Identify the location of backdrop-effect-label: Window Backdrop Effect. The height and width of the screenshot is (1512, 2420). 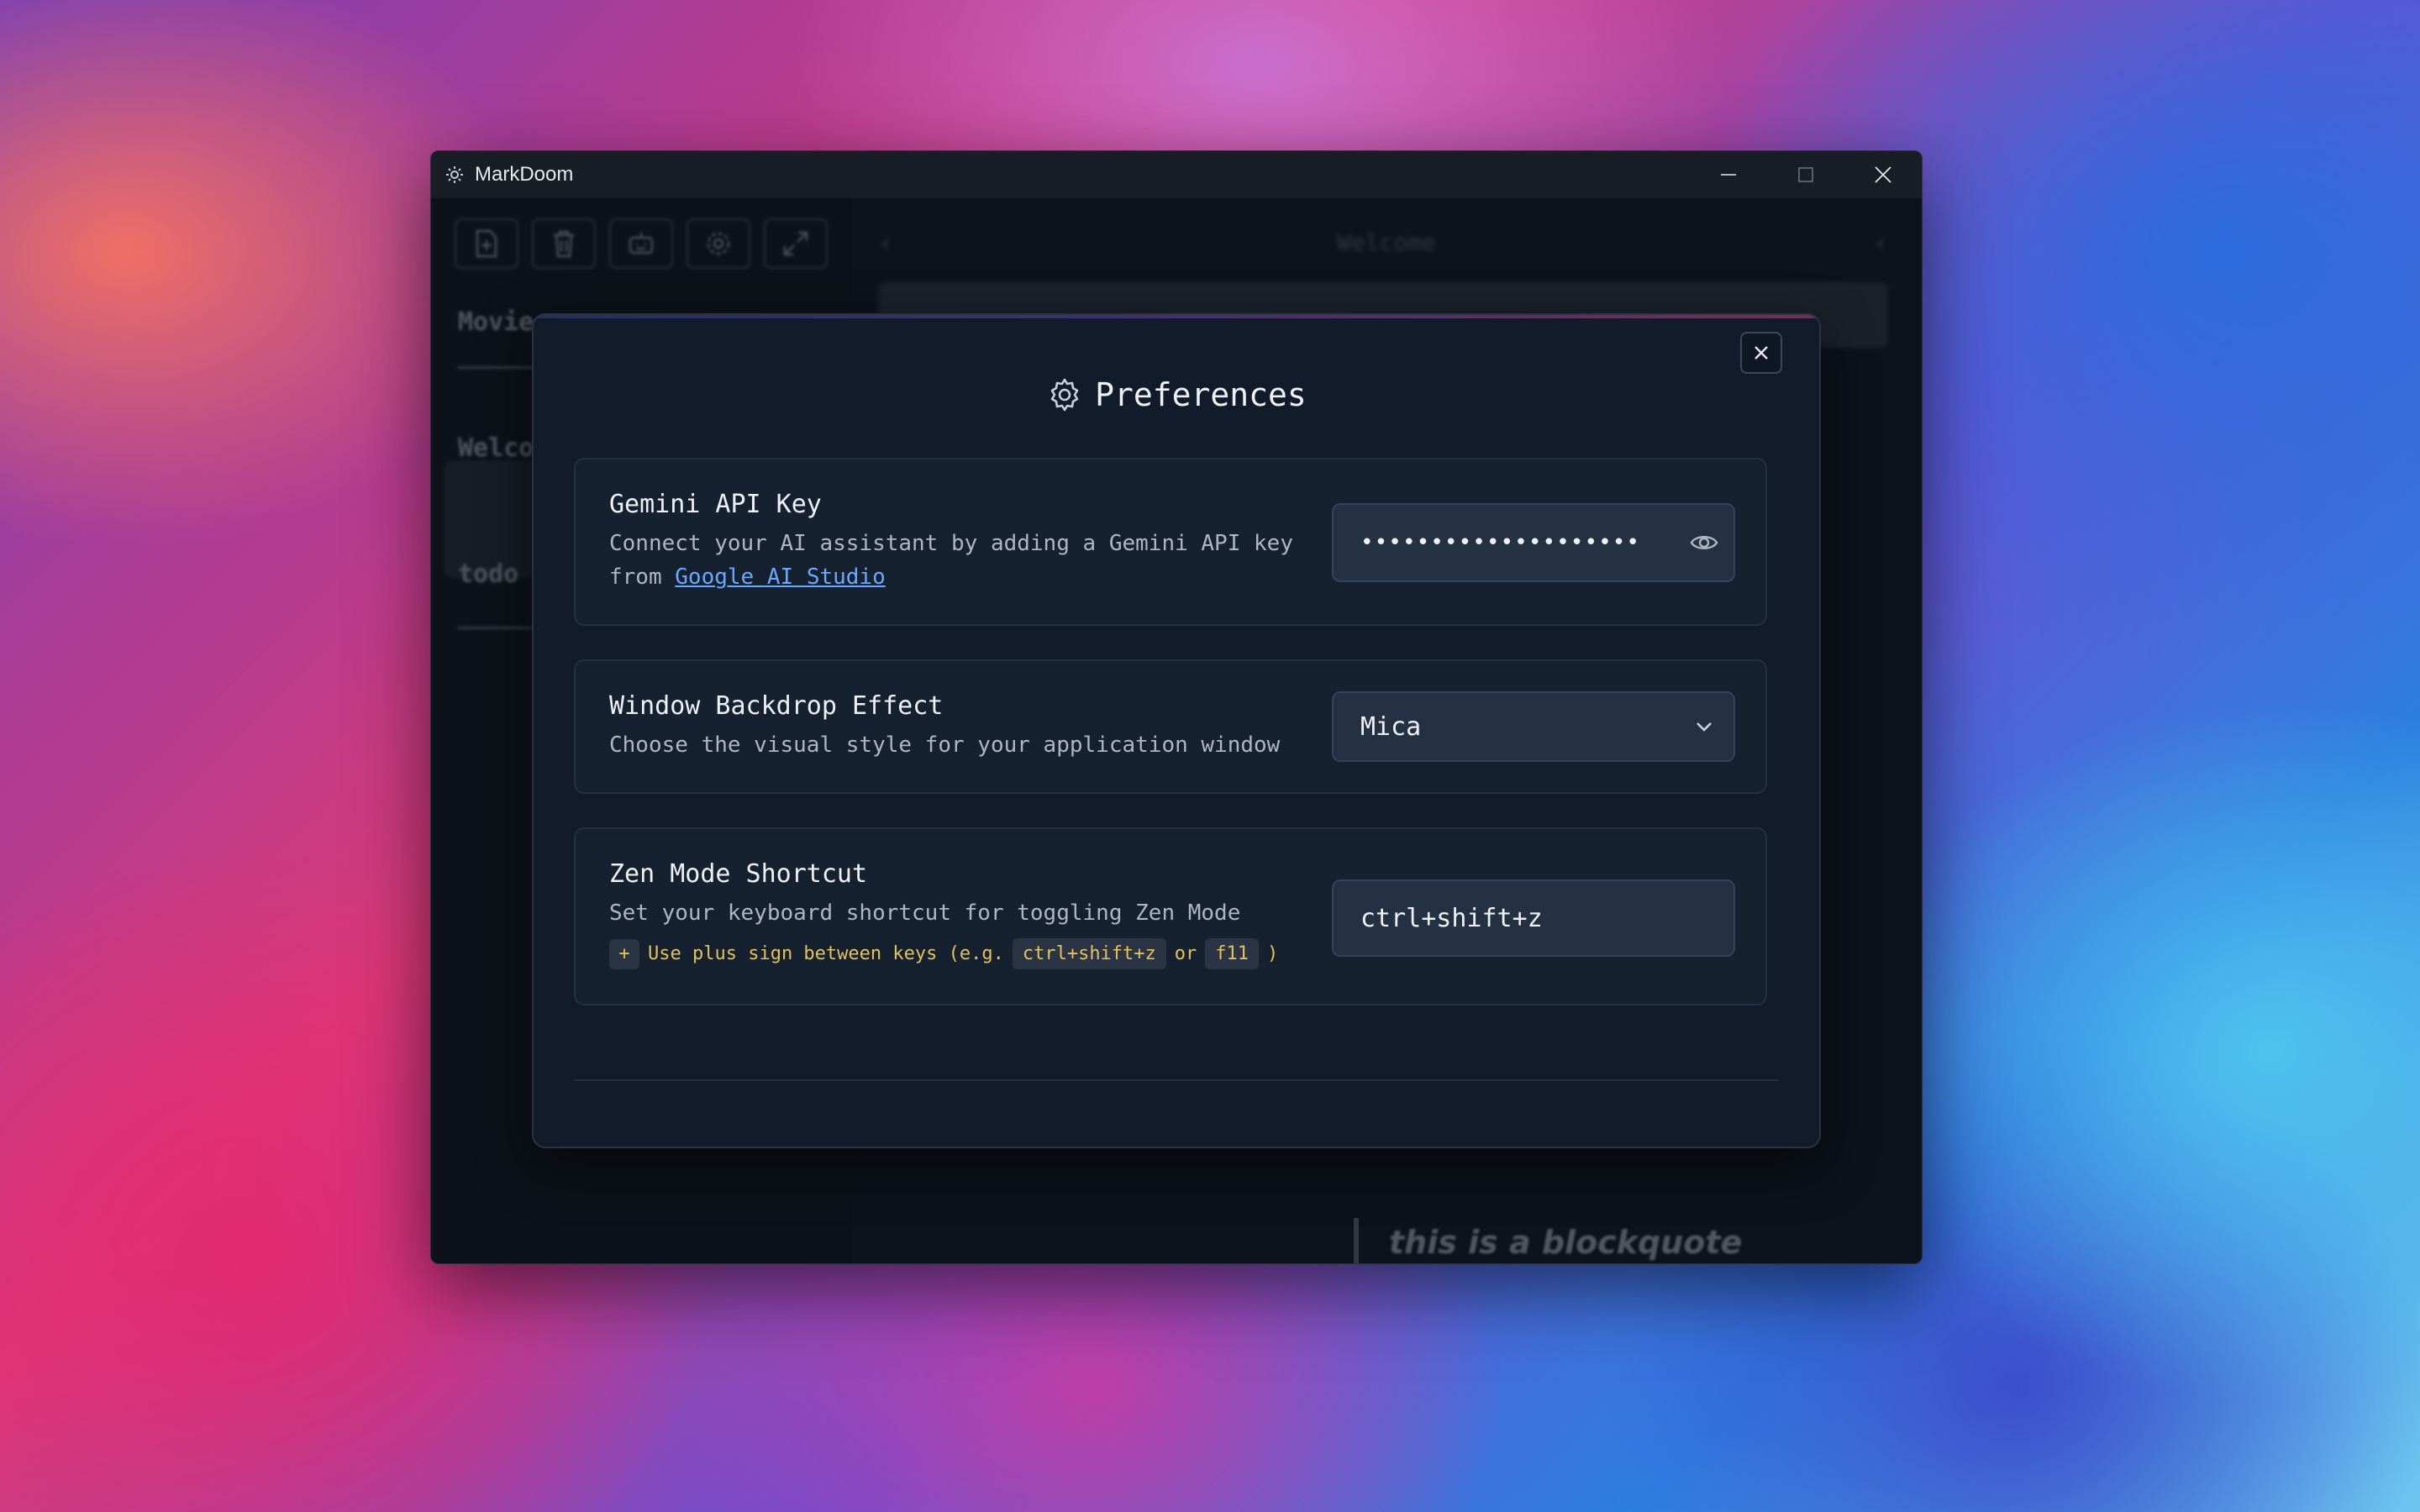
(777, 706).